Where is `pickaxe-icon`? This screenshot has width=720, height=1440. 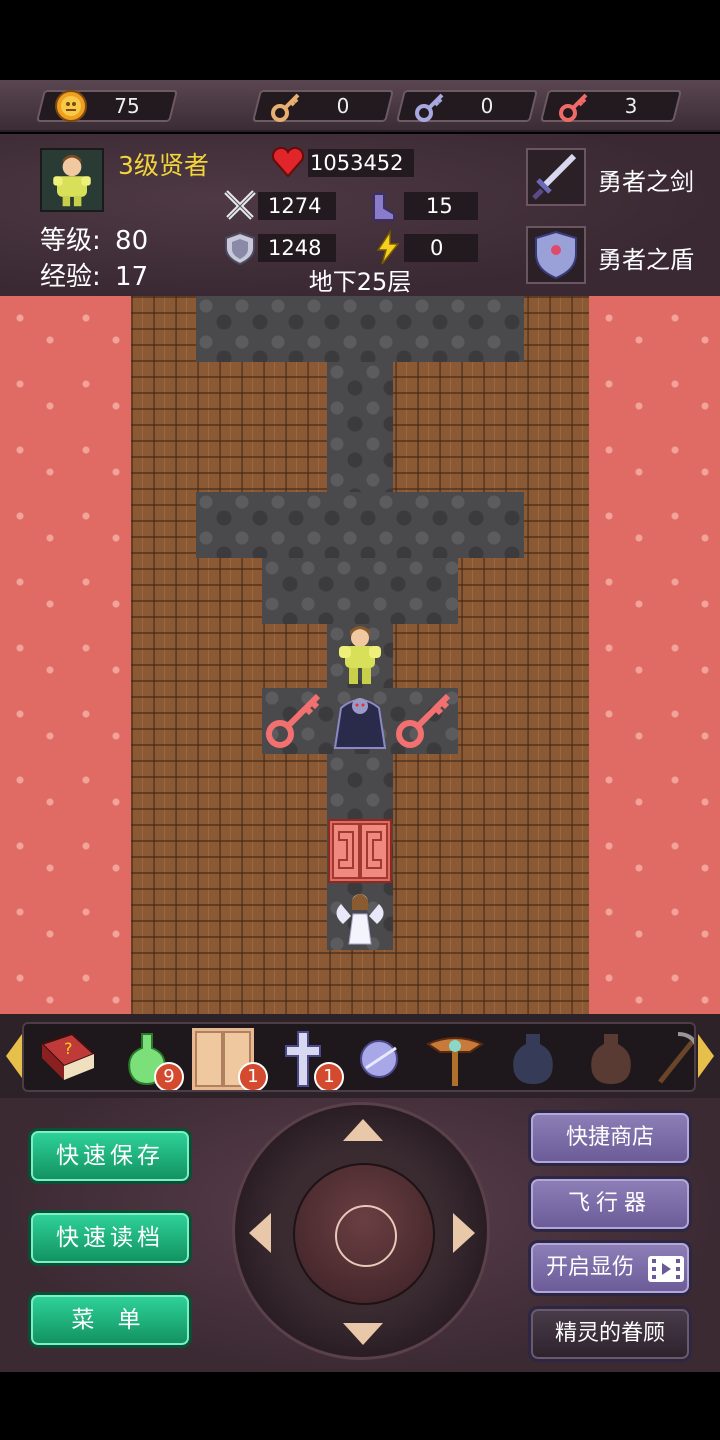 pickaxe-icon is located at coordinates (676, 1058).